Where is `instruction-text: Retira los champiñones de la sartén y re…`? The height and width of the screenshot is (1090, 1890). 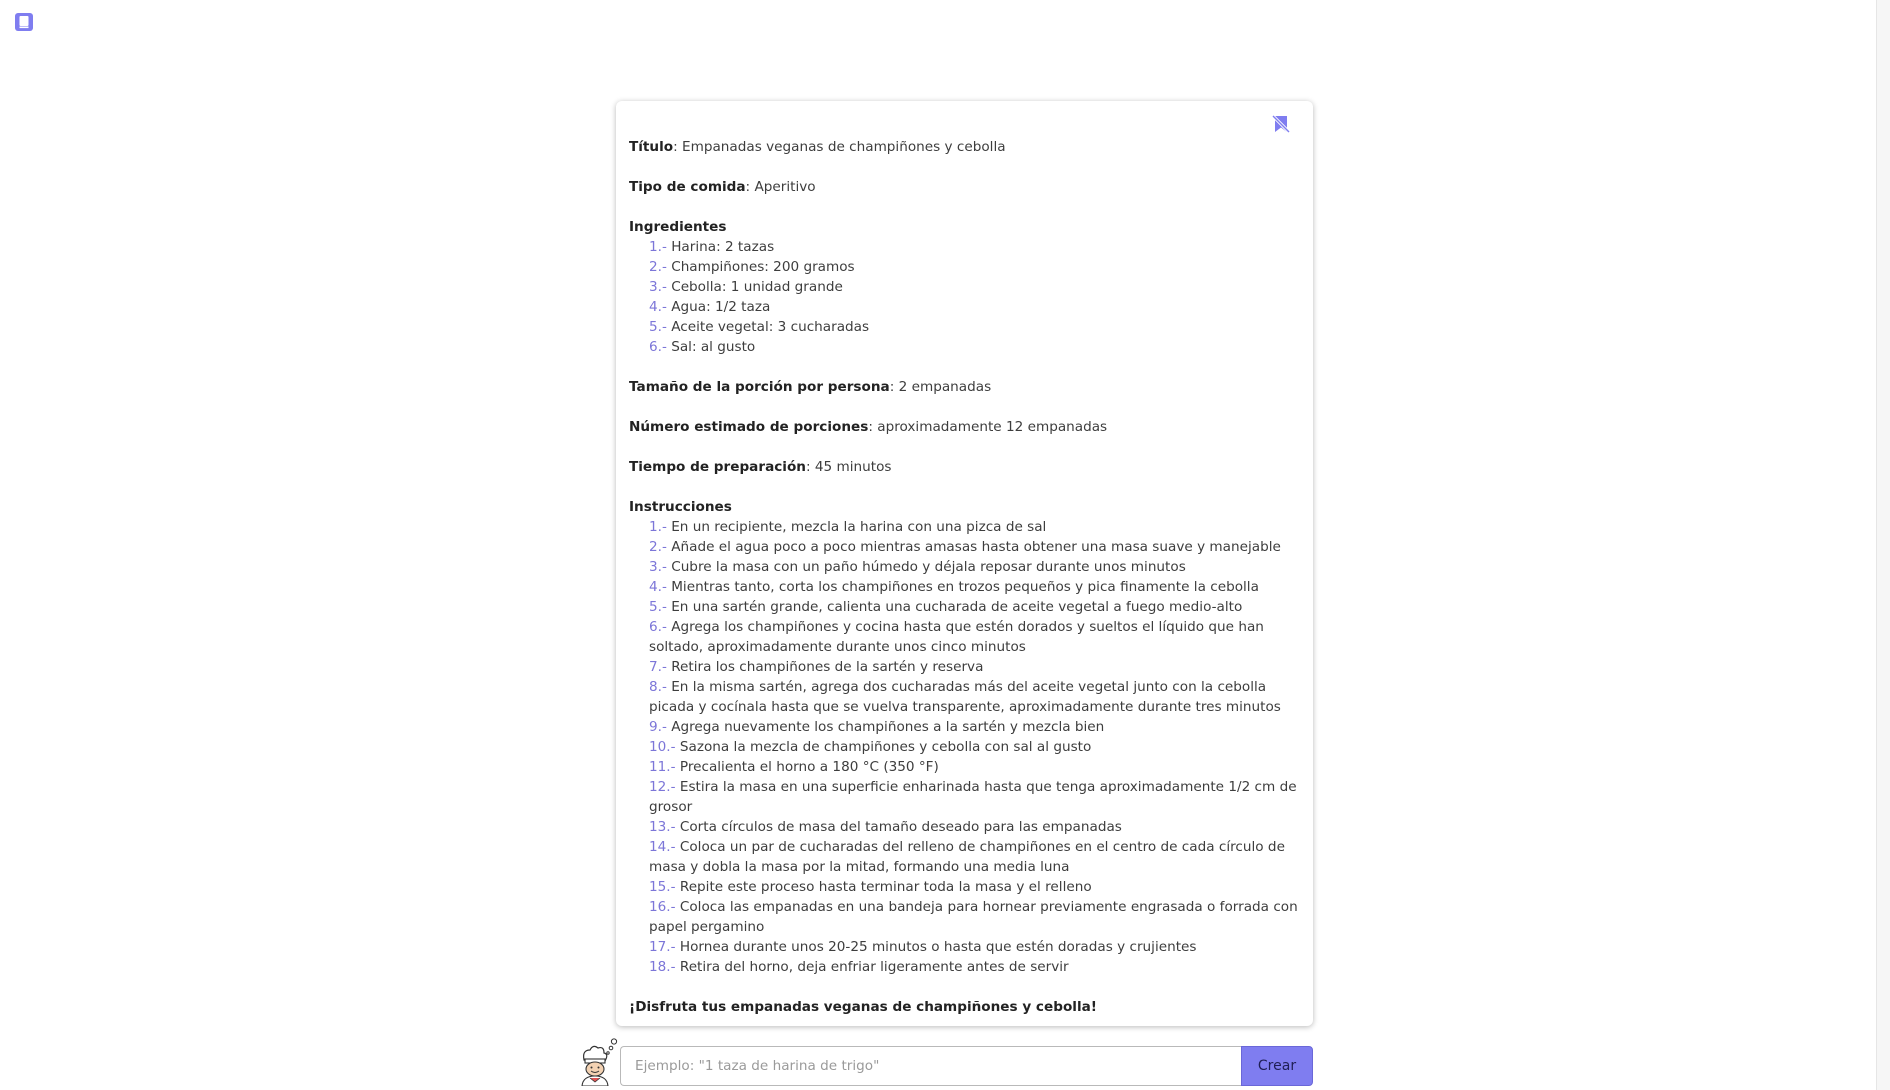
instruction-text: Retira los champiñones de la sartén y re… is located at coordinates (827, 667).